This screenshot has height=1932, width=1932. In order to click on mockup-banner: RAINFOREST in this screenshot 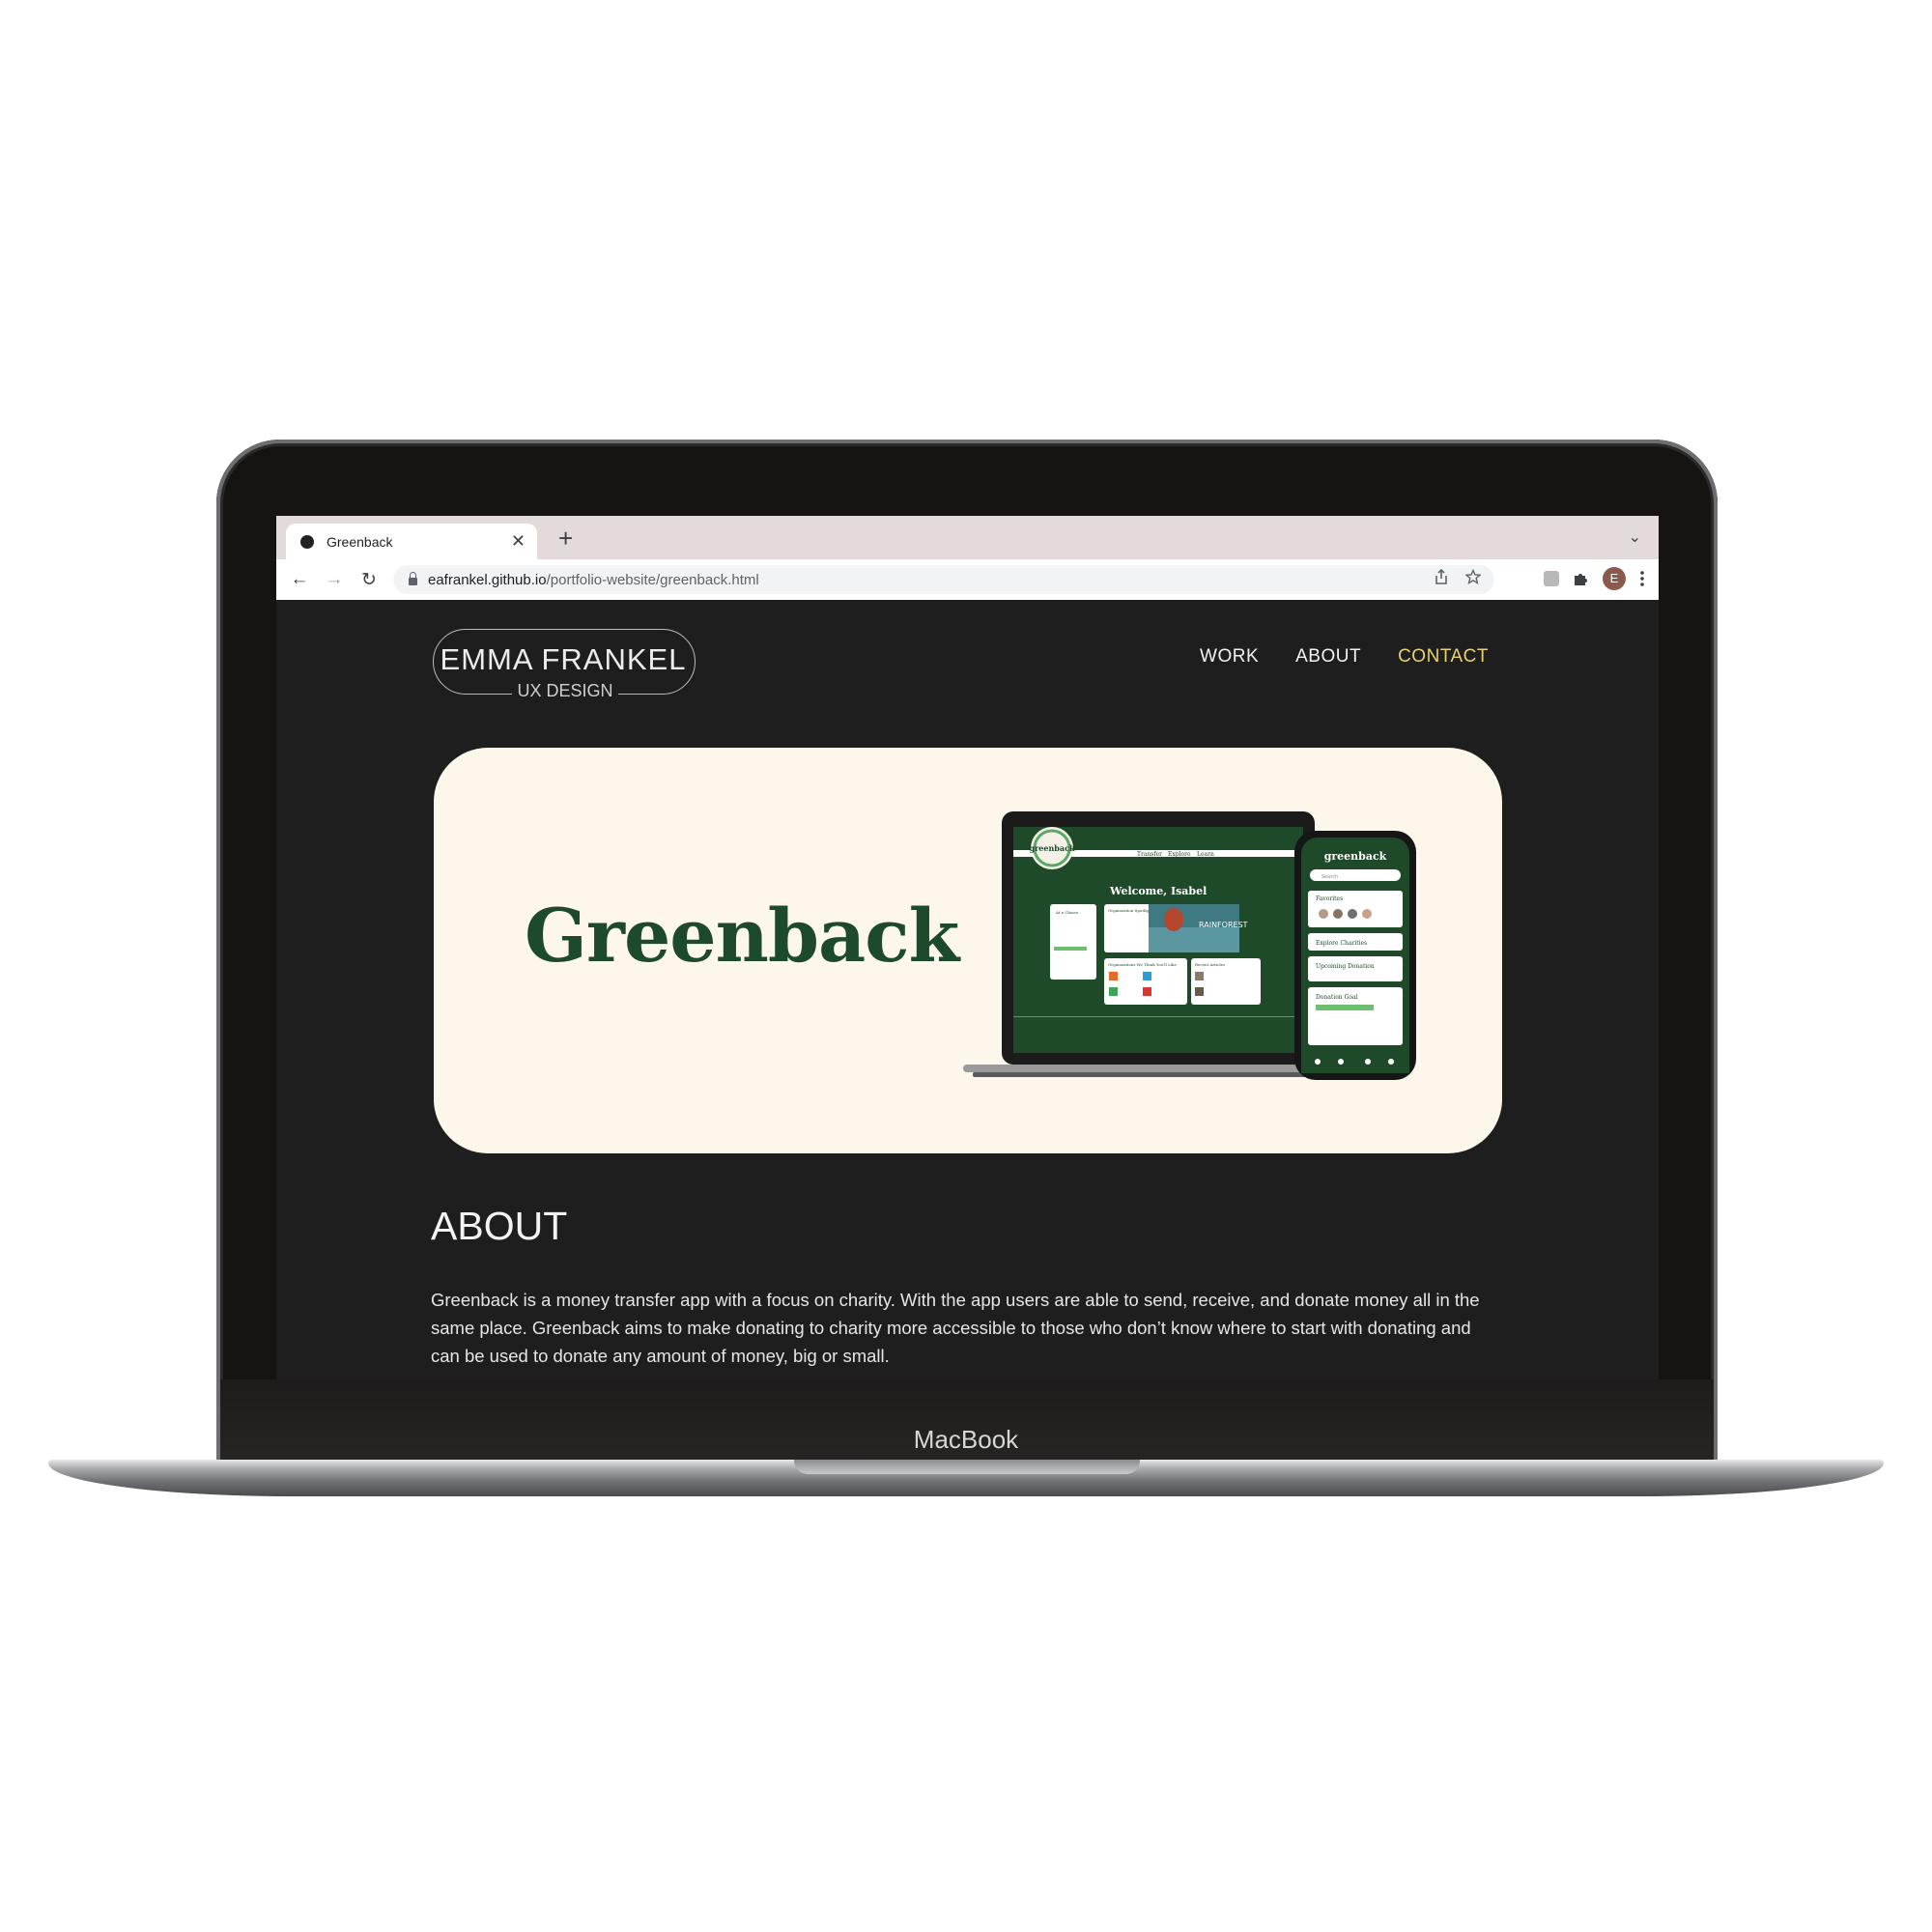, I will do `click(1223, 925)`.